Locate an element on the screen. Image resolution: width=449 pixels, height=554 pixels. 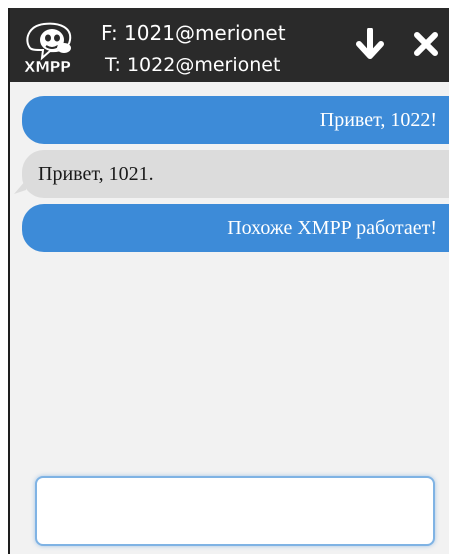
message-input is located at coordinates (235, 511).